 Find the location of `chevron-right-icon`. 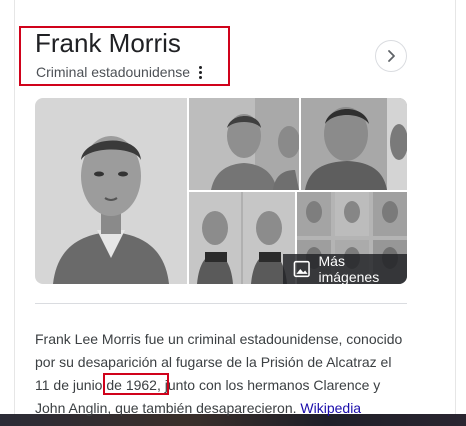

chevron-right-icon is located at coordinates (391, 56).